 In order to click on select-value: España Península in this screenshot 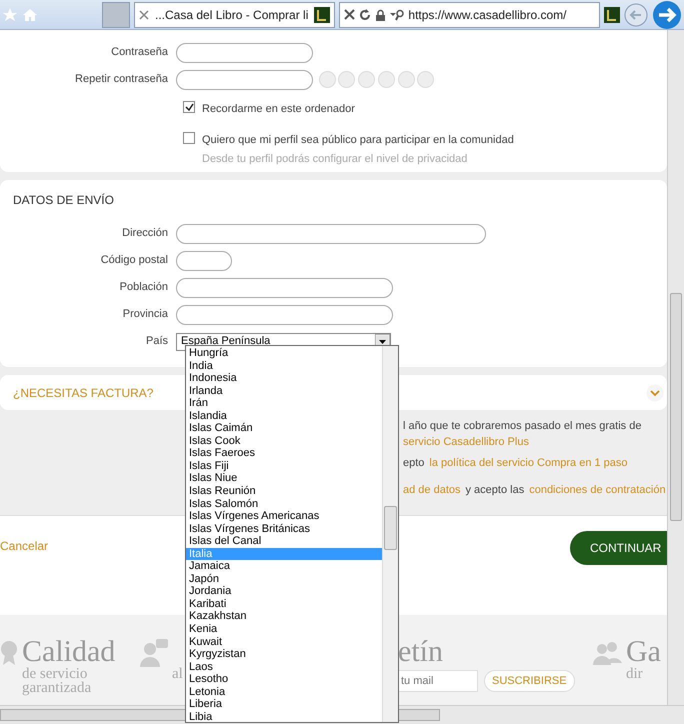, I will do `click(225, 341)`.